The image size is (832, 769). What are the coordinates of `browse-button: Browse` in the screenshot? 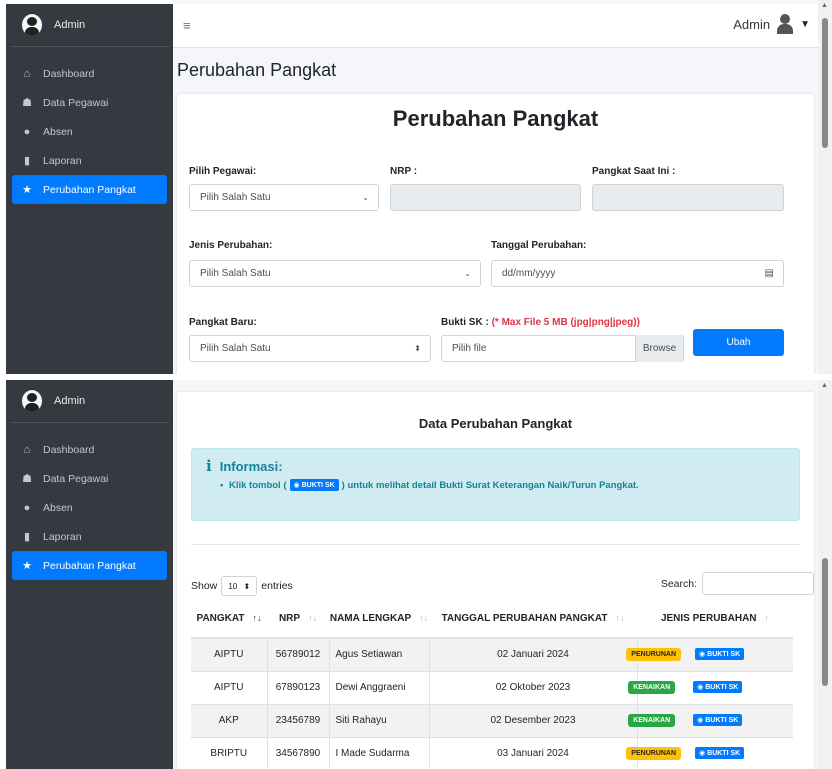 It's located at (659, 348).